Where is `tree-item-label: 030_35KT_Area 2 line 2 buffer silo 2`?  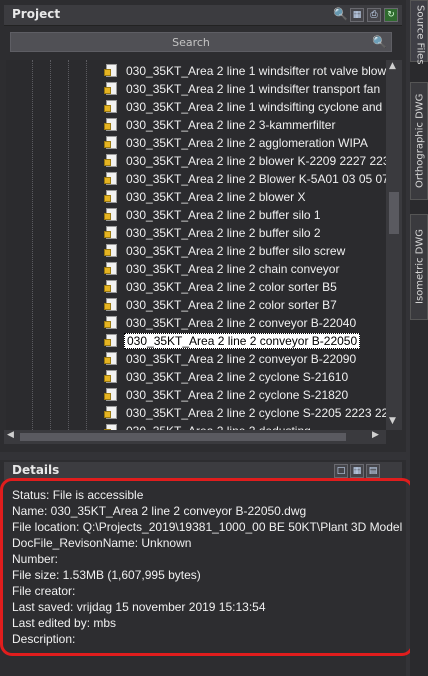
tree-item-label: 030_35KT_Area 2 line 2 buffer silo 2 is located at coordinates (223, 233).